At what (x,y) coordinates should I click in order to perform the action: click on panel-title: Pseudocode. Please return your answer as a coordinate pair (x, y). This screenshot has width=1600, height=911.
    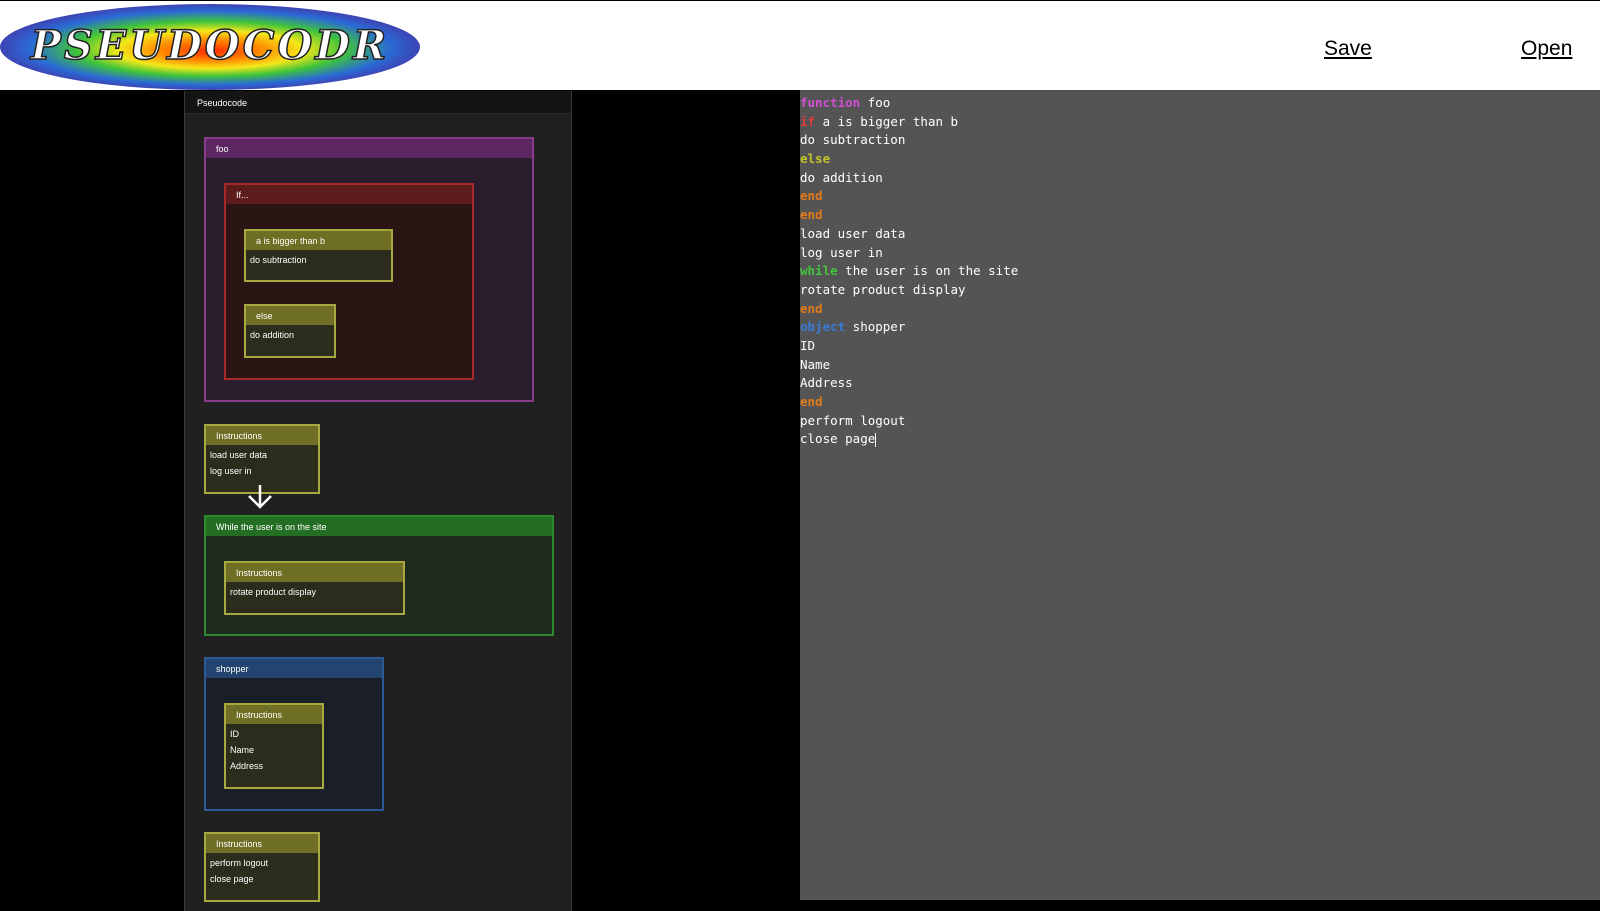
    Looking at the image, I should click on (378, 102).